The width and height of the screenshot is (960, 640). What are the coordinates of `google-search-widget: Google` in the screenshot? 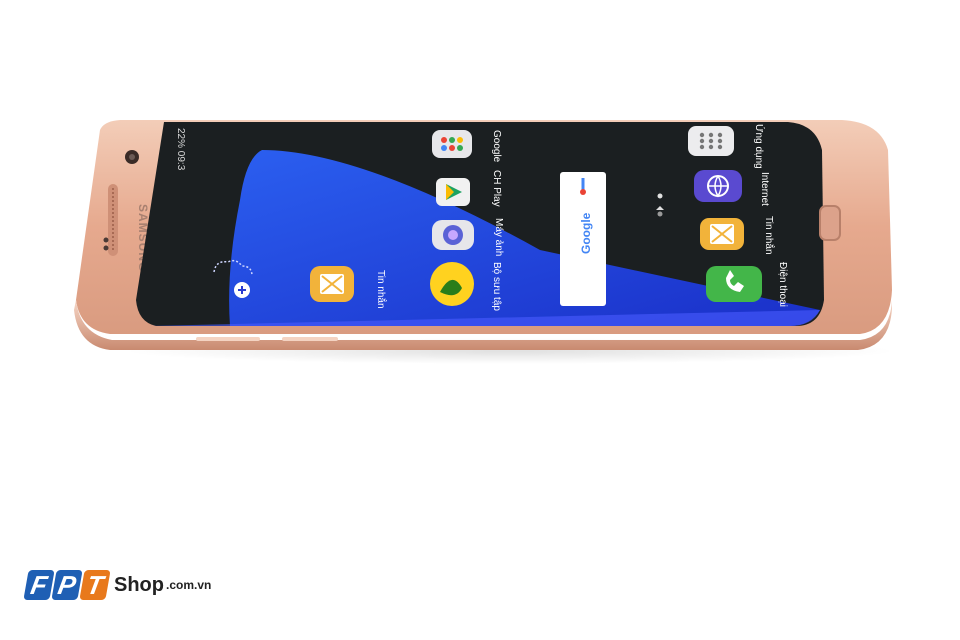 It's located at (583, 239).